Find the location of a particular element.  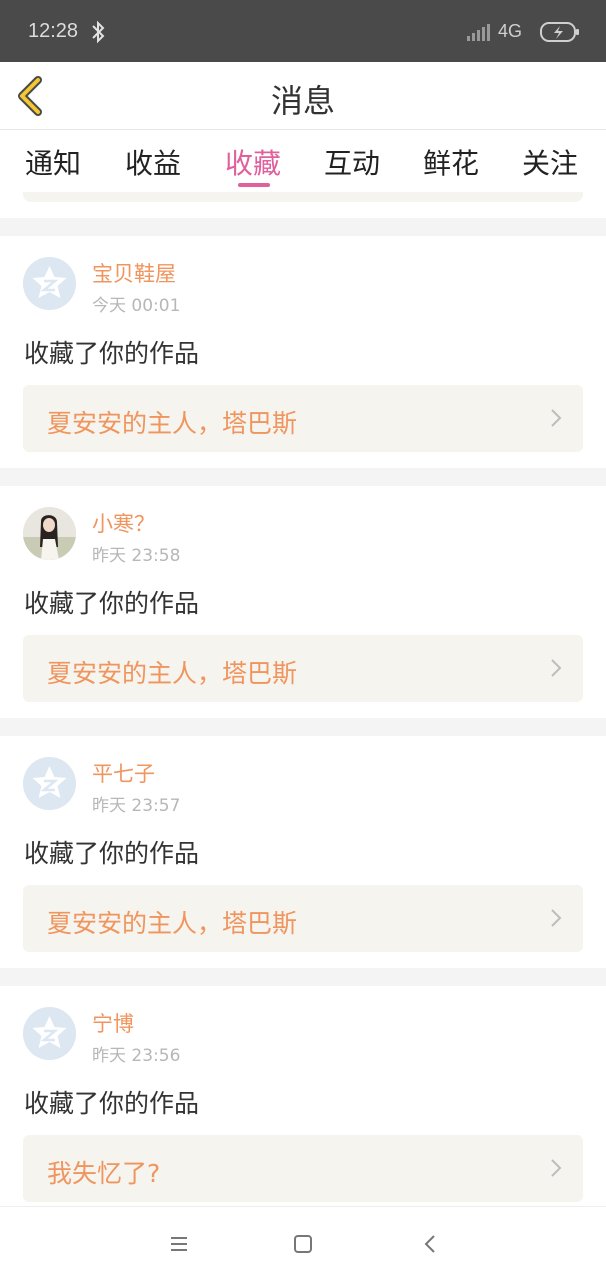

tab-interactions: 互动 is located at coordinates (352, 162).